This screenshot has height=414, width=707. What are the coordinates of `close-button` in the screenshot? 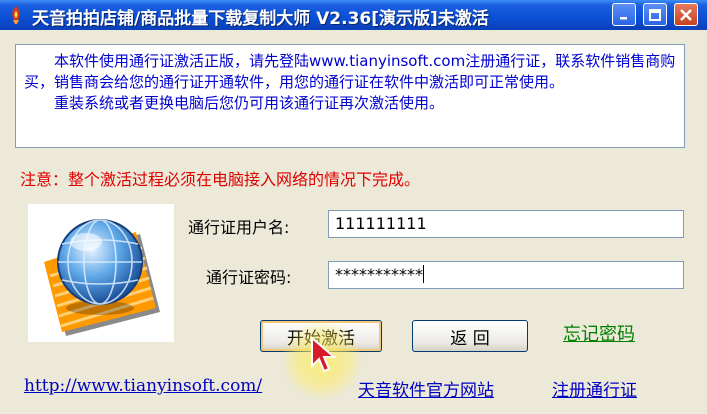 It's located at (686, 14).